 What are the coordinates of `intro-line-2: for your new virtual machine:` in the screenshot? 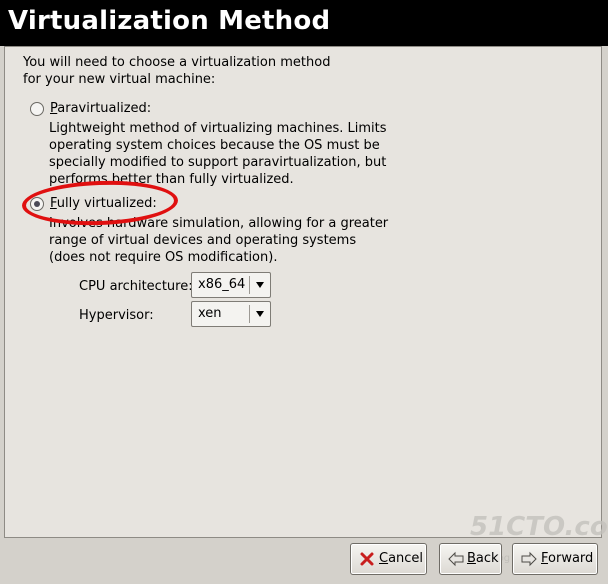 It's located at (119, 79).